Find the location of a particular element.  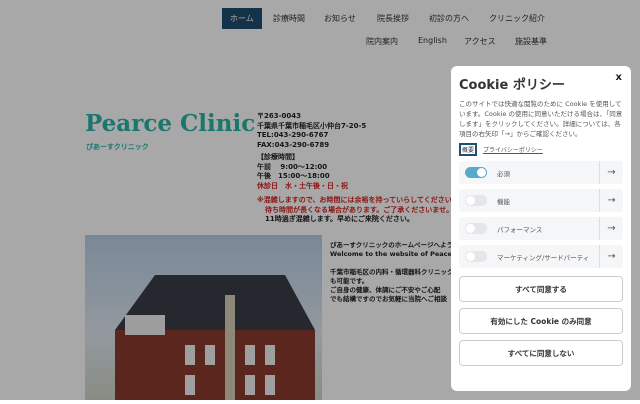

cookie-category-required: 必須 → is located at coordinates (541, 172).